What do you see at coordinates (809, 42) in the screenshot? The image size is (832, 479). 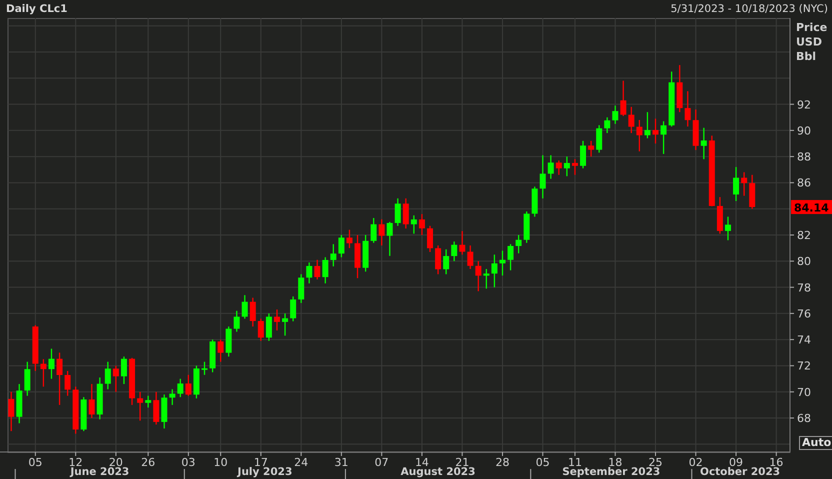 I see `axis-unit-label: USD` at bounding box center [809, 42].